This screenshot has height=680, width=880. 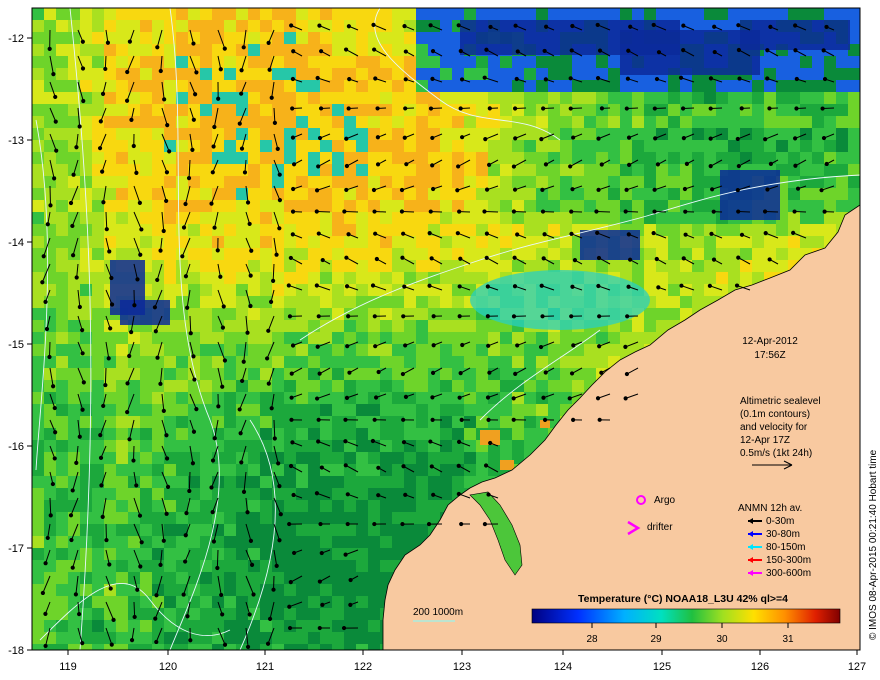 I want to click on colorbar-tick-label: 28, so click(x=592, y=639).